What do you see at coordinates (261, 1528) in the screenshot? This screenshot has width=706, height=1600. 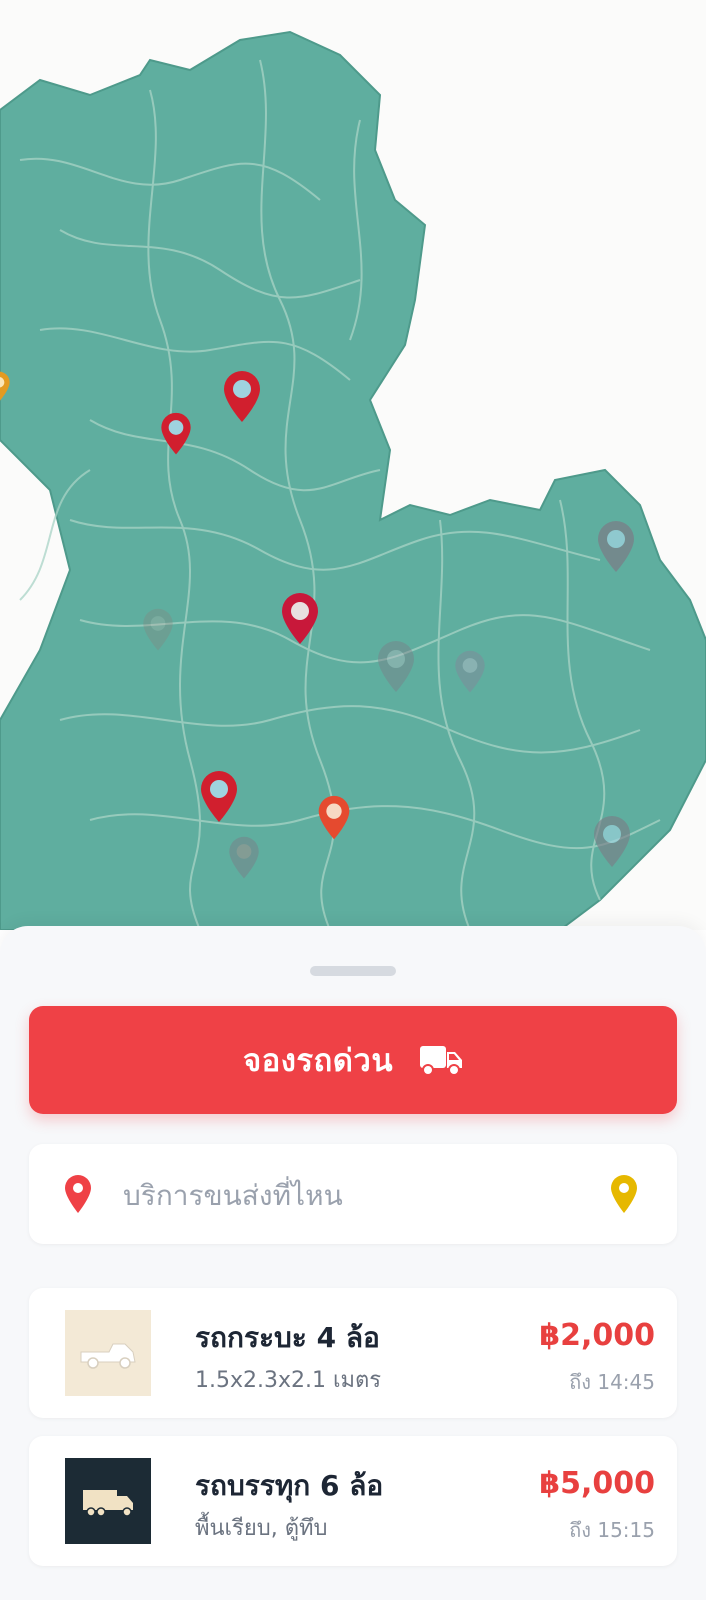 I see `vehicle-spec: พื้นเรียบ, ตู้ทึบ` at bounding box center [261, 1528].